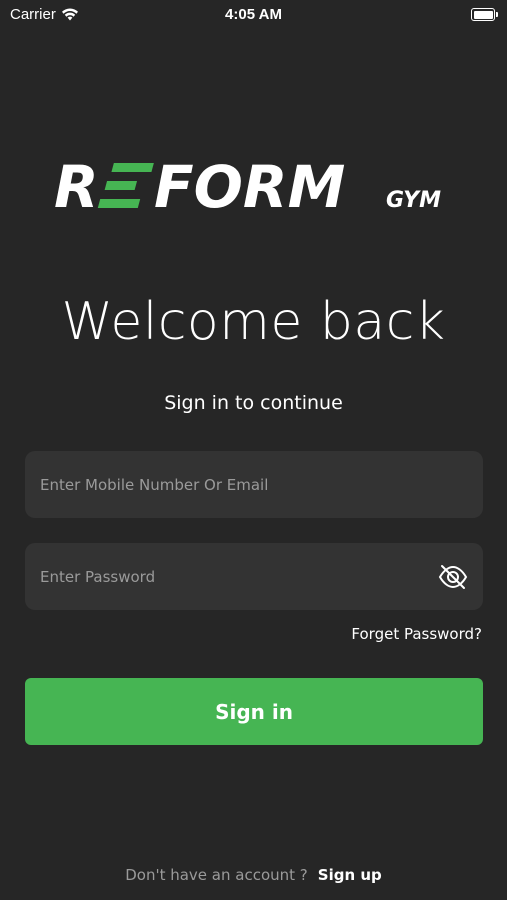 The width and height of the screenshot is (507, 900). Describe the element at coordinates (216, 875) in the screenshot. I see `signup-prompt-text: Don't have an account ?` at that location.